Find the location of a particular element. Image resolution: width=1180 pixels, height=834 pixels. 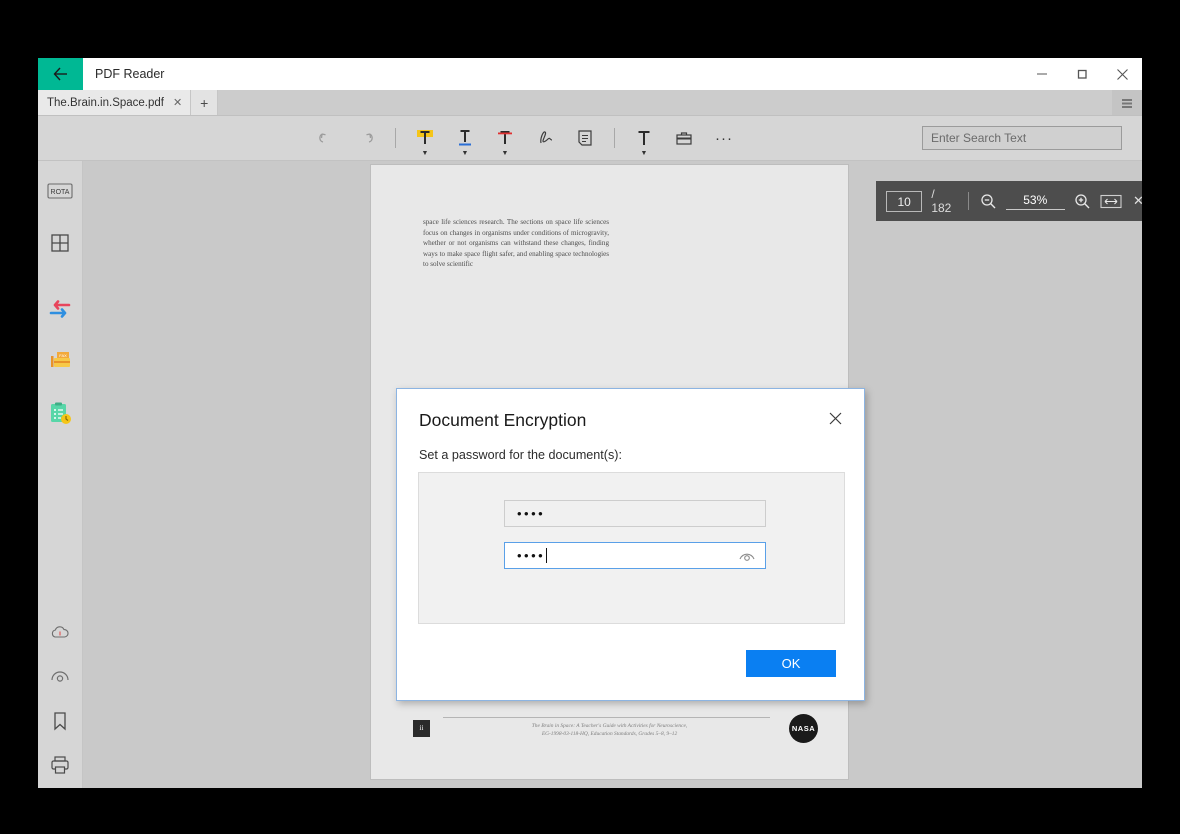

reveal-password-button is located at coordinates (747, 556).